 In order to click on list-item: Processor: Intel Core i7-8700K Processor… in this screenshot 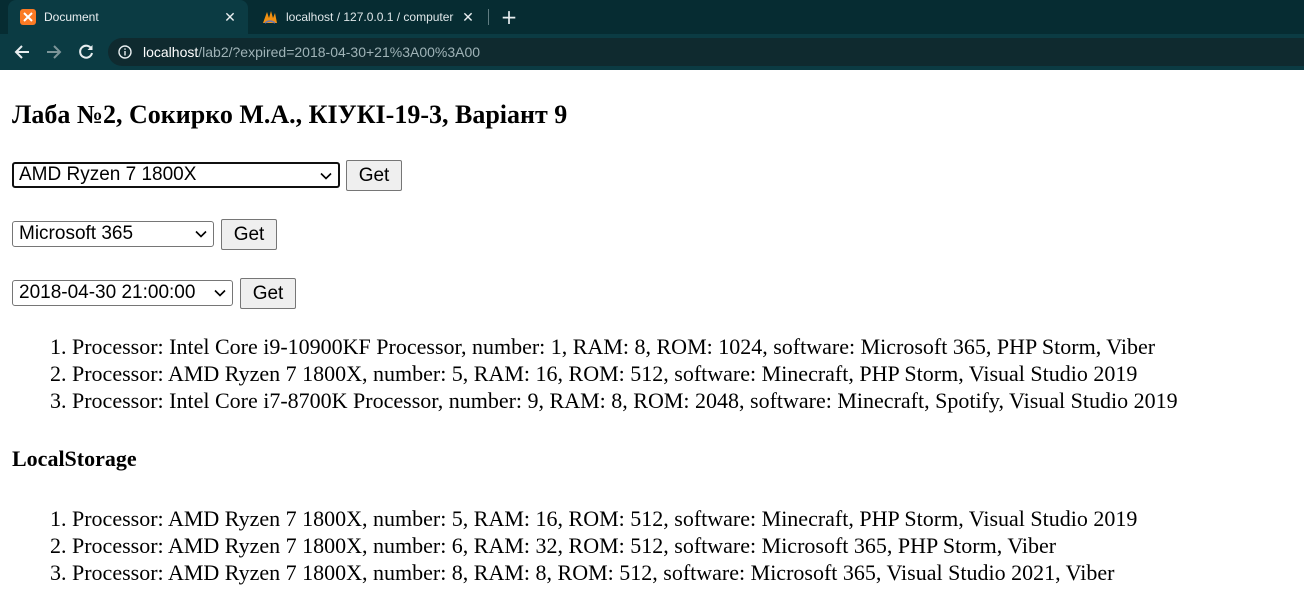, I will do `click(625, 400)`.